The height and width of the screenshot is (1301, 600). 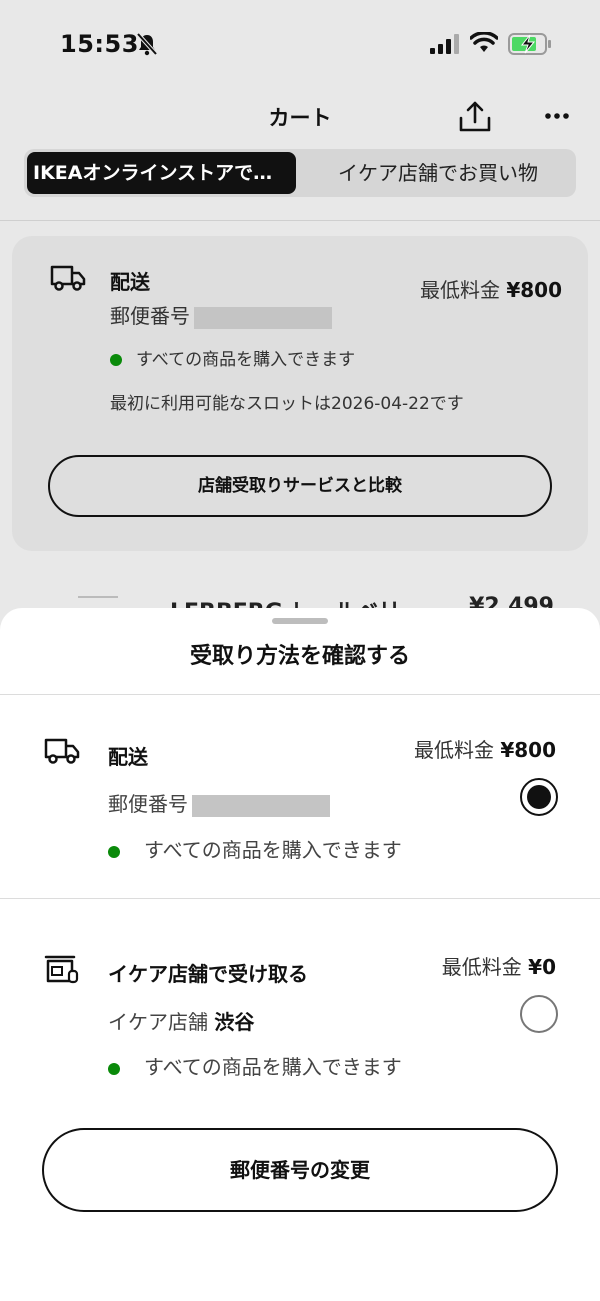 I want to click on tab-store-shopping: イケア店舗でお買い物, so click(x=438, y=173).